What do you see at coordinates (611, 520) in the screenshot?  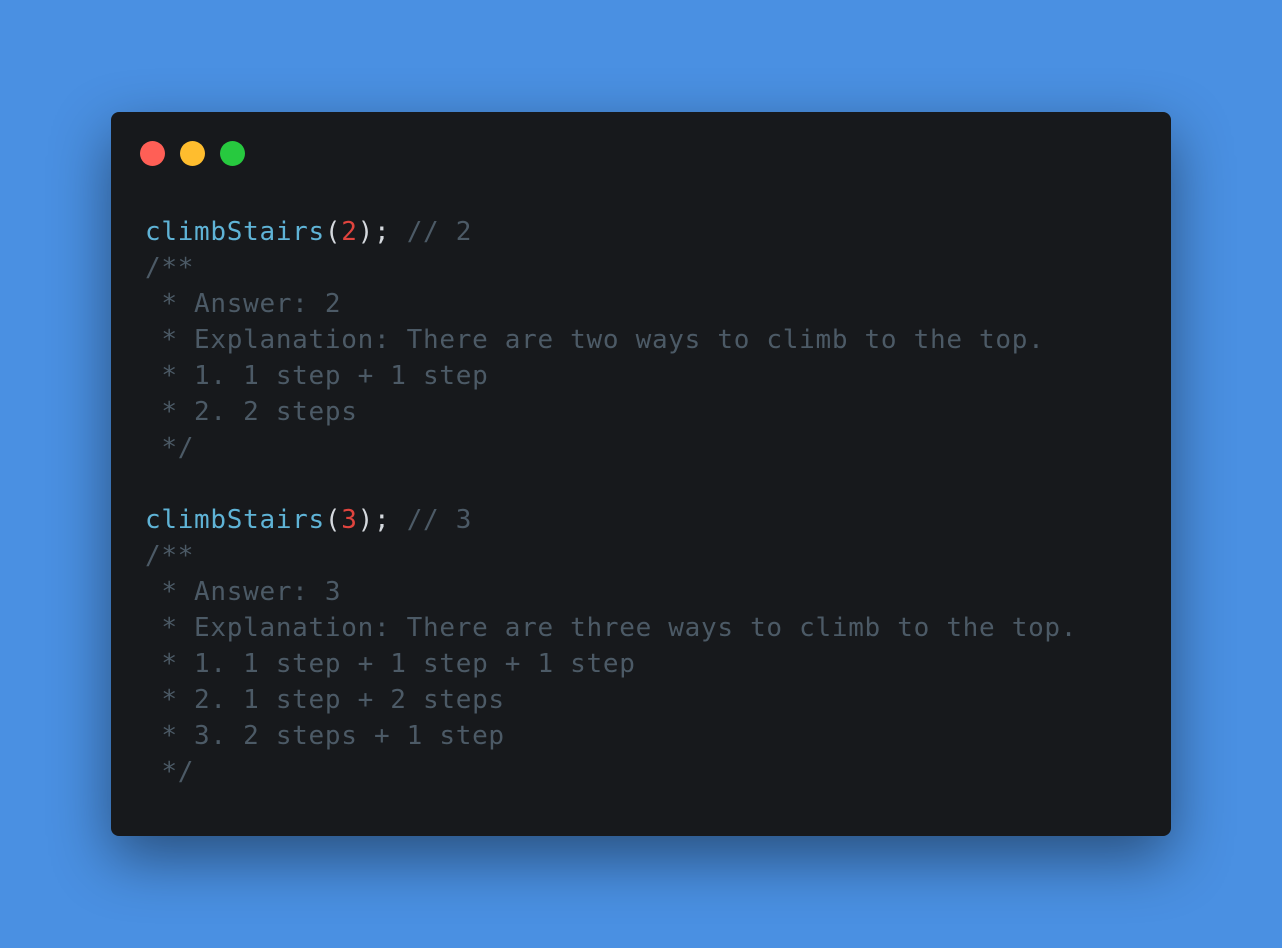 I see `code-line-call: climbStairs(3); // 3` at bounding box center [611, 520].